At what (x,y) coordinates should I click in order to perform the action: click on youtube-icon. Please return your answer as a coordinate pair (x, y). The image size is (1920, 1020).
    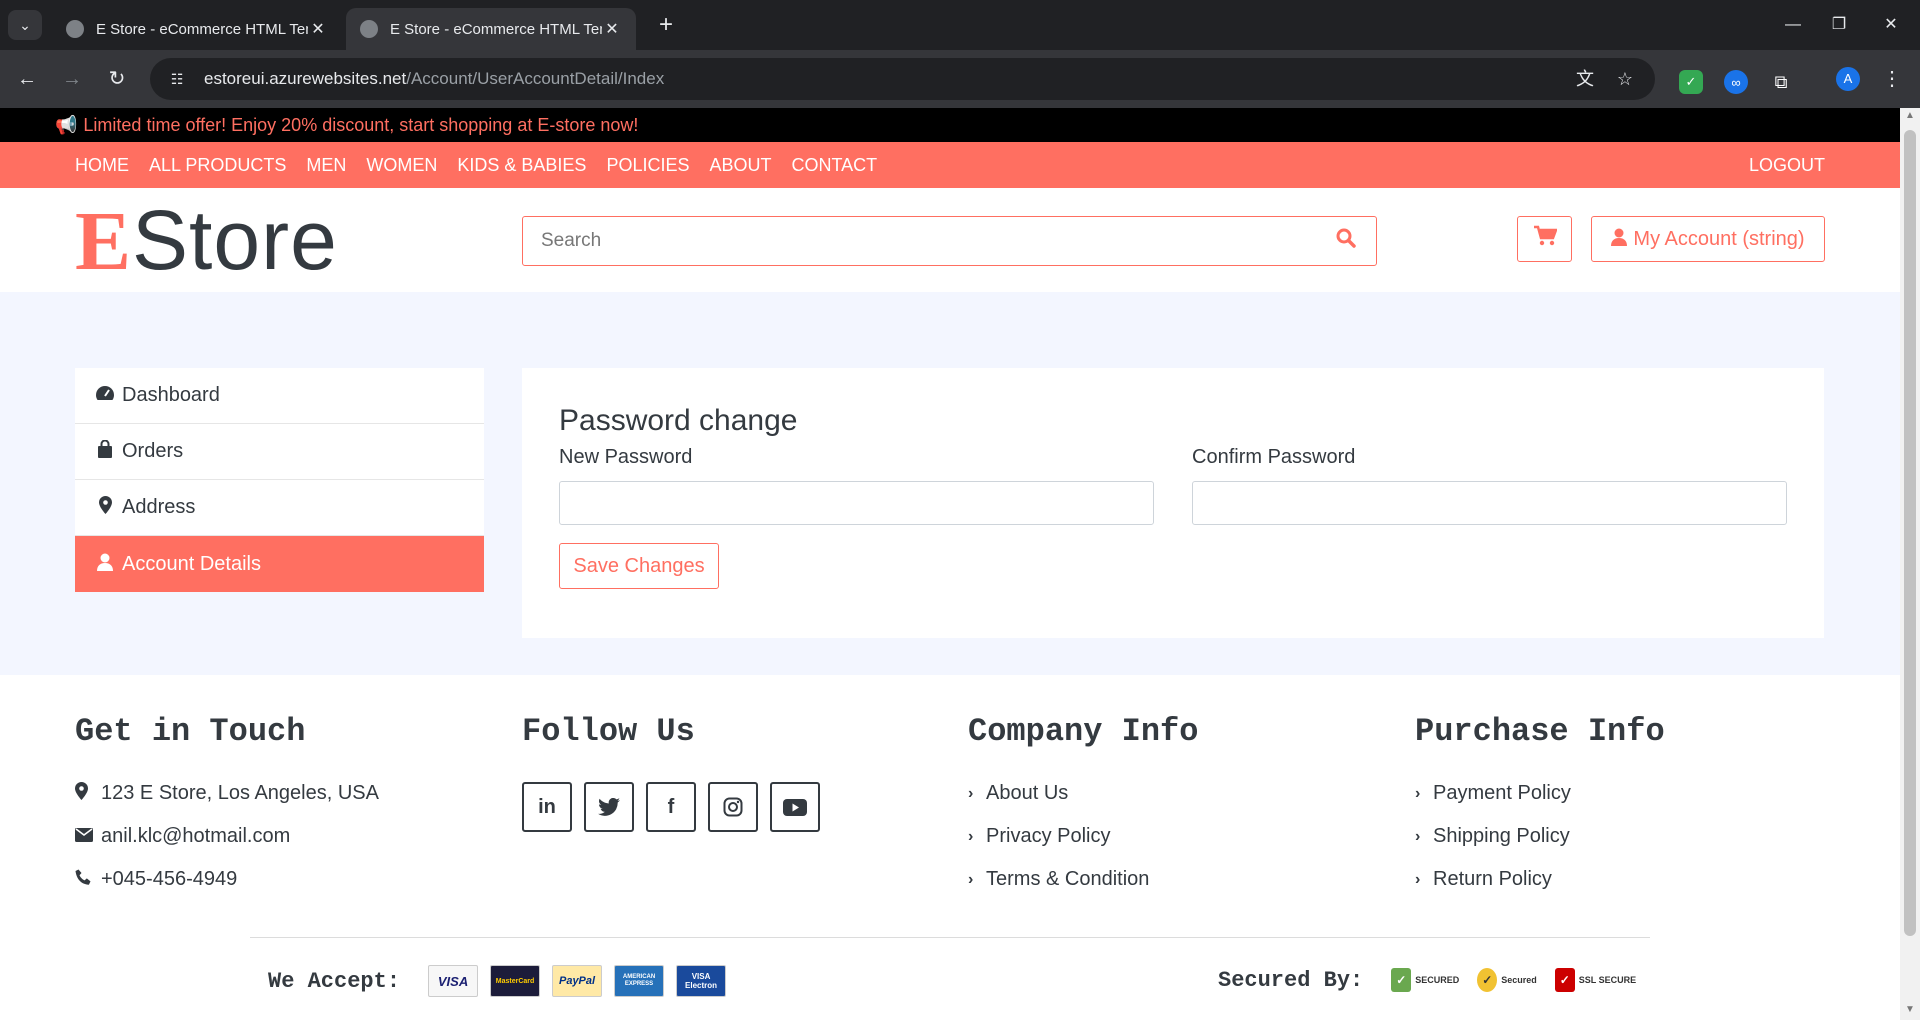
    Looking at the image, I should click on (795, 807).